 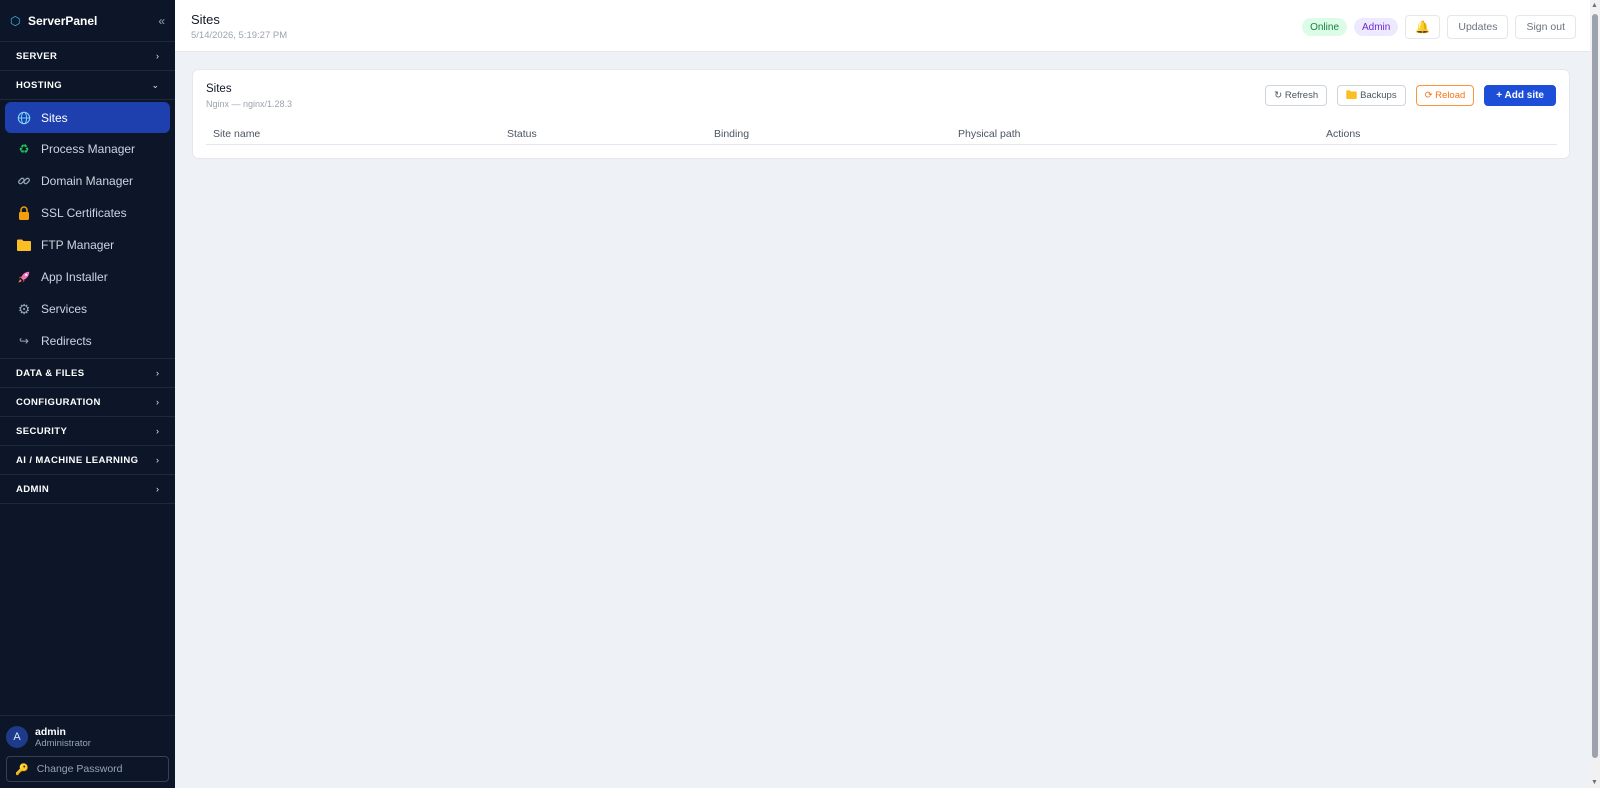 I want to click on sidebar-item-domain-manager: Domain Manager, so click(x=87, y=181).